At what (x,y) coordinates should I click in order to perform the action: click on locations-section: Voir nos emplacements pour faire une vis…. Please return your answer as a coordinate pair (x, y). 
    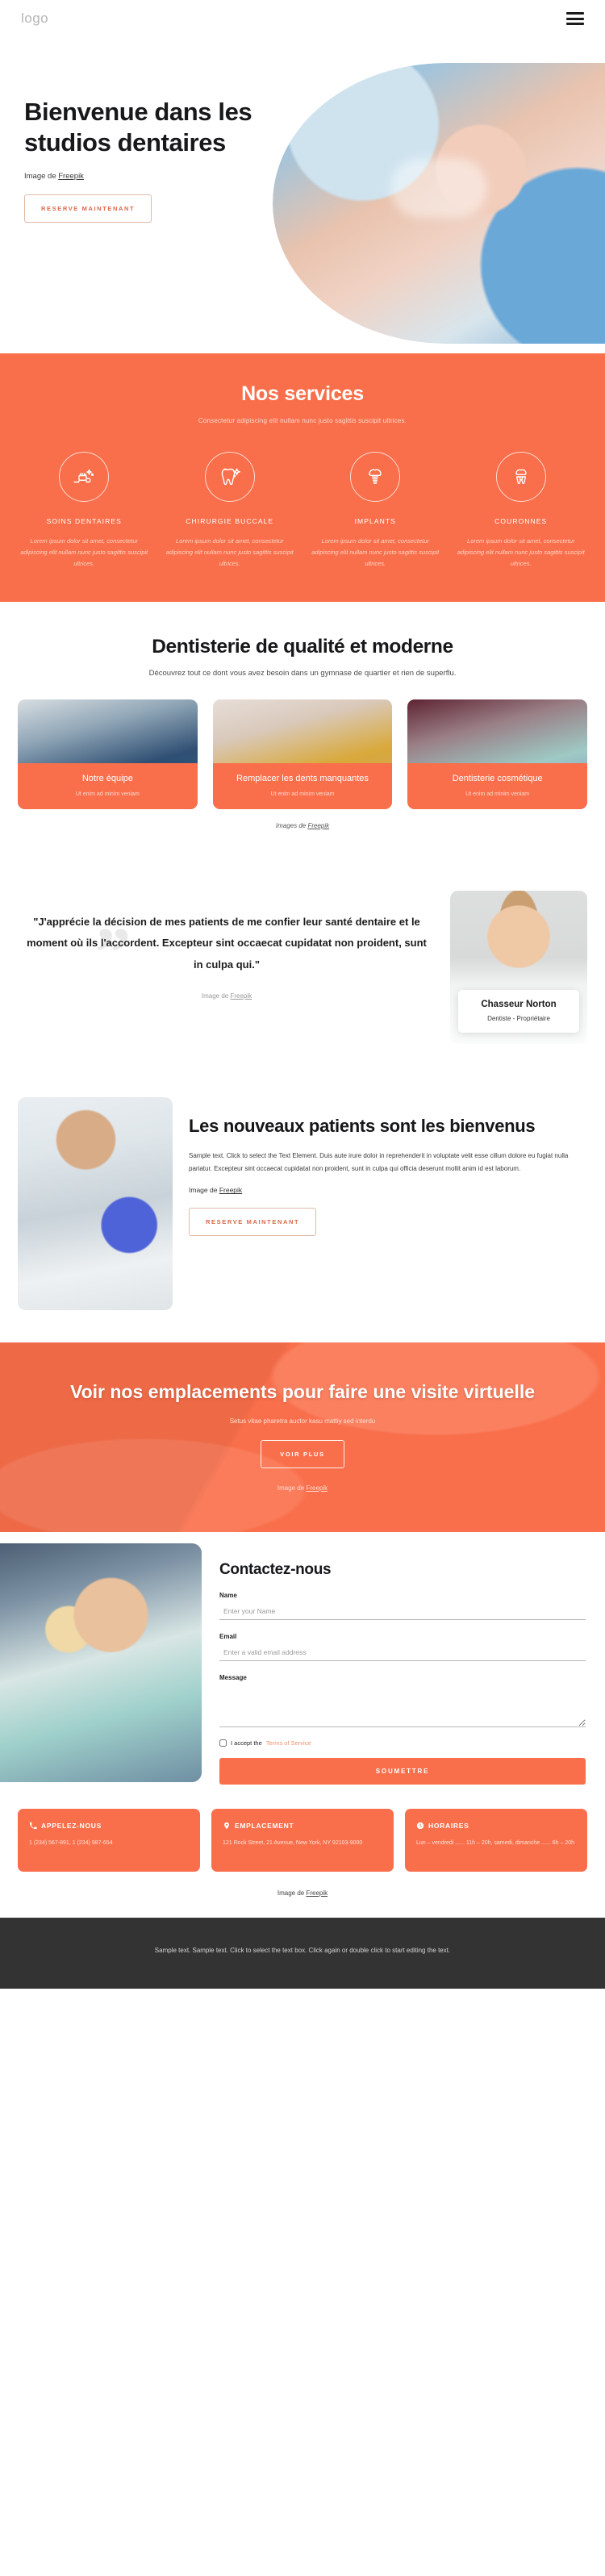
    Looking at the image, I should click on (302, 1437).